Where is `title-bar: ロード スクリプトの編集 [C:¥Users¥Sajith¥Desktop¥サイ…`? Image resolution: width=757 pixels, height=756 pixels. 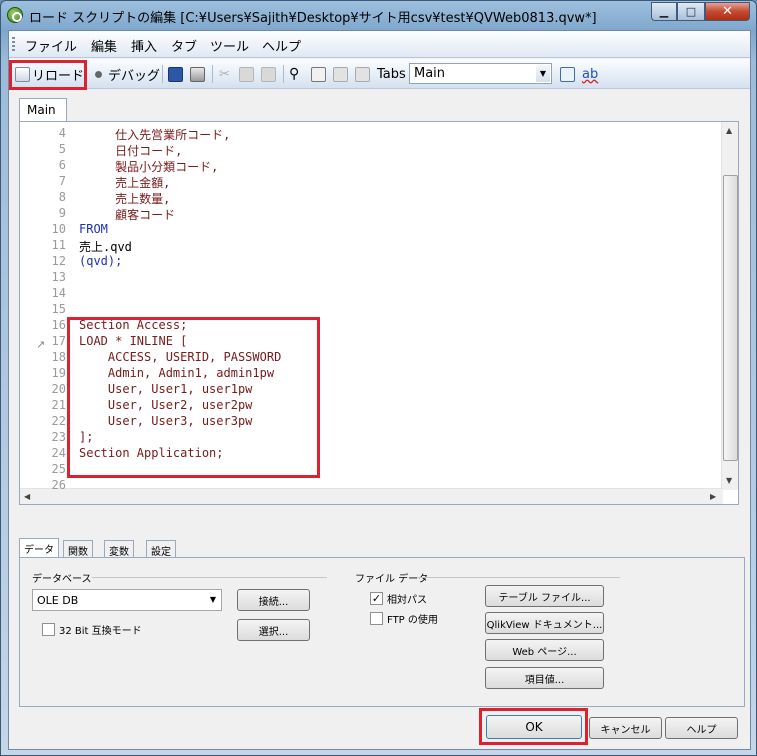 title-bar: ロード スクリプトの編集 [C:¥Users¥Sajith¥Desktop¥サイ… is located at coordinates (378, 15).